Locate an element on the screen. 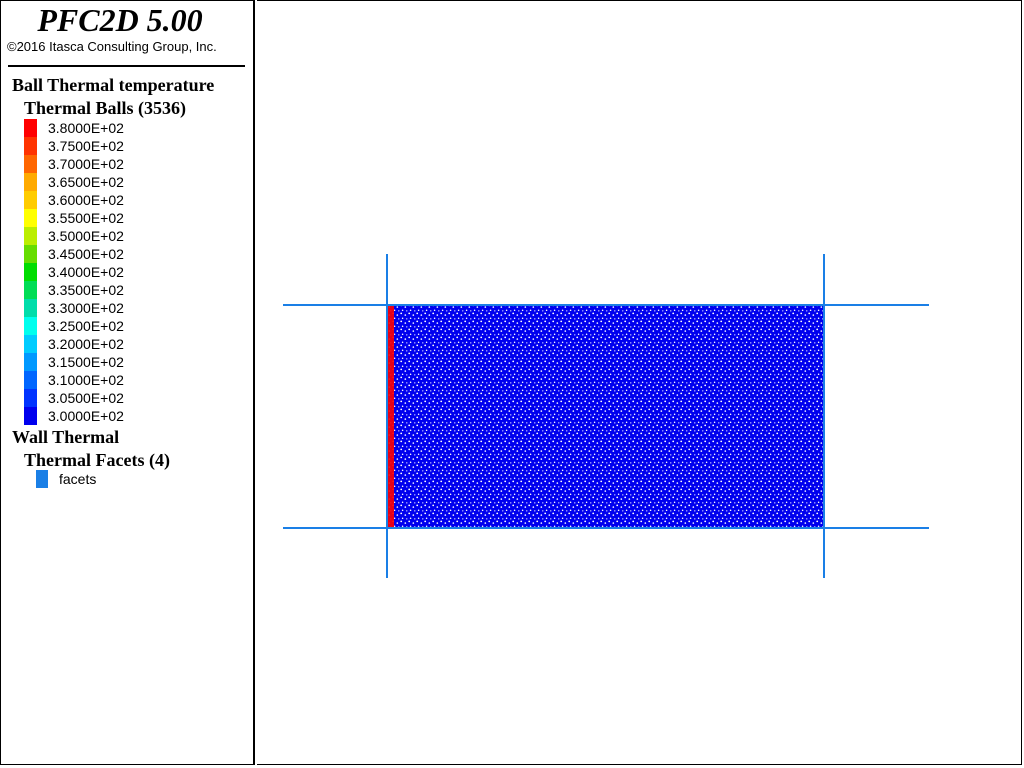 This screenshot has height=768, width=1024. hot-boundary-balls is located at coordinates (390, 416).